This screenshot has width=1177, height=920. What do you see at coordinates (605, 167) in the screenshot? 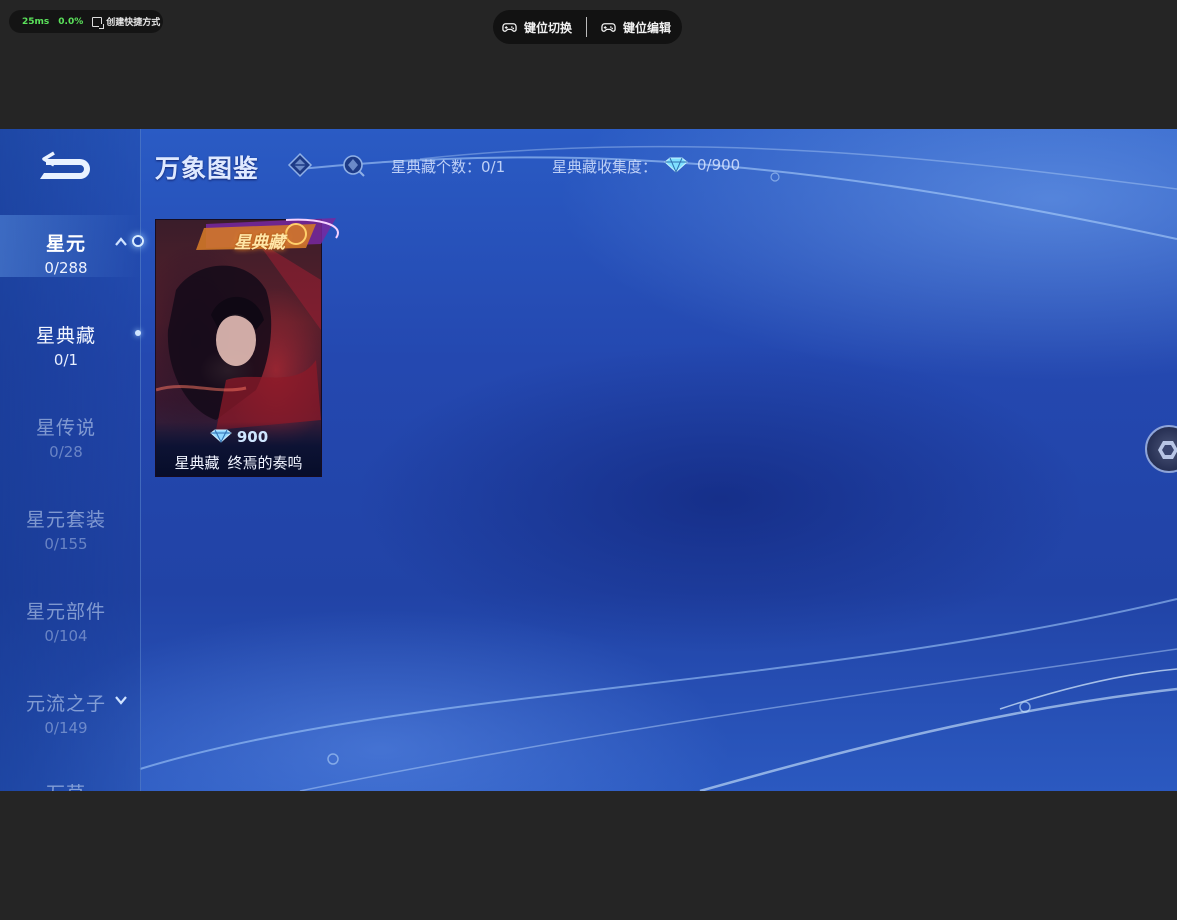
I see `collection-progress-label: 星典藏收集度：` at bounding box center [605, 167].